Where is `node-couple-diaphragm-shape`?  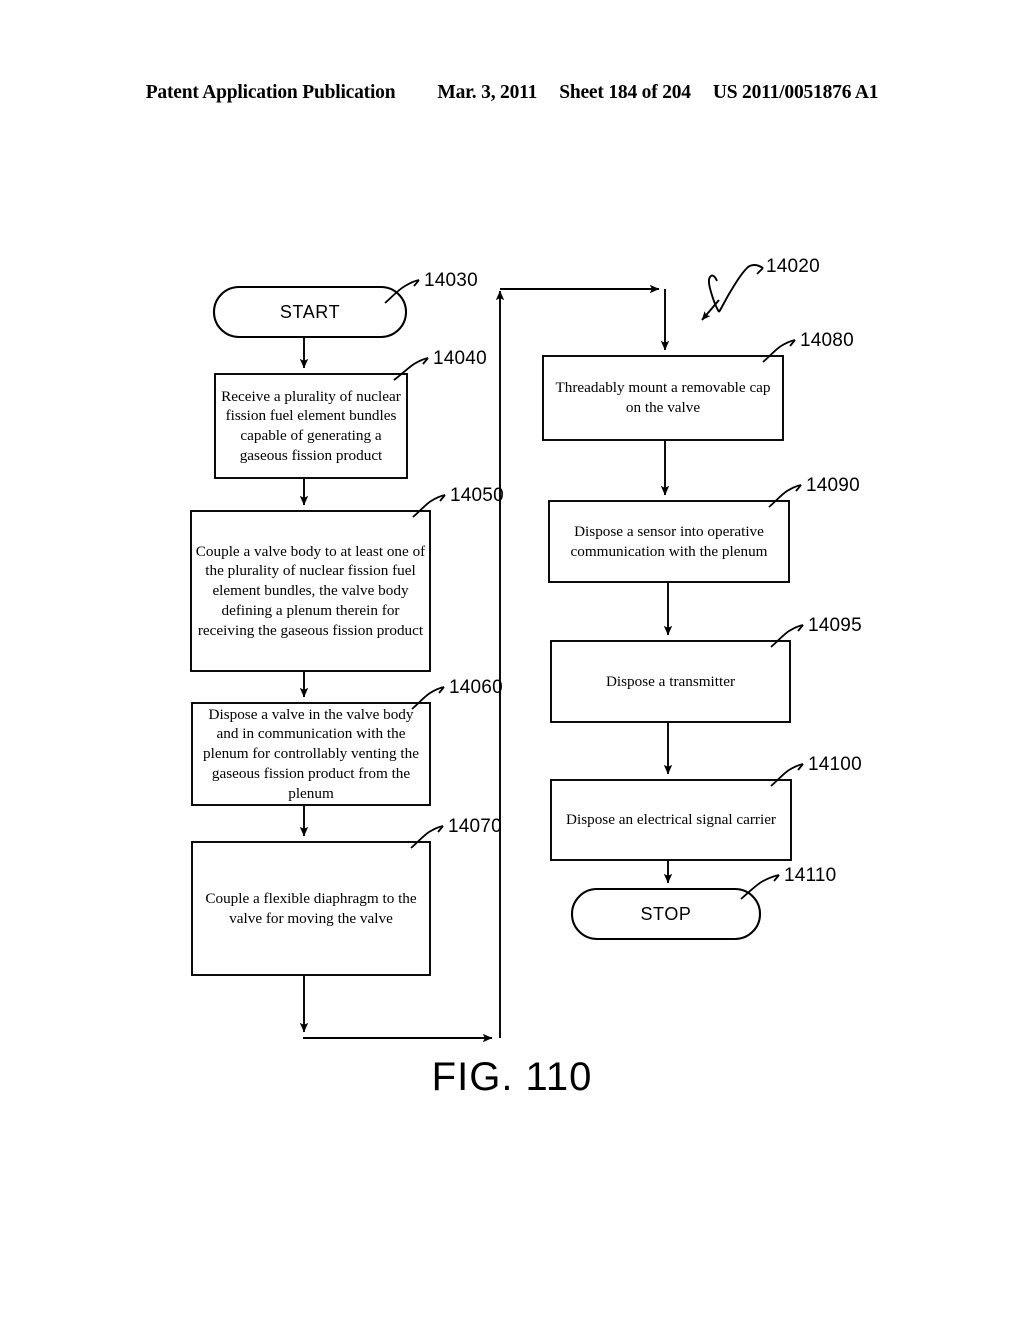
node-couple-diaphragm-shape is located at coordinates (311, 908).